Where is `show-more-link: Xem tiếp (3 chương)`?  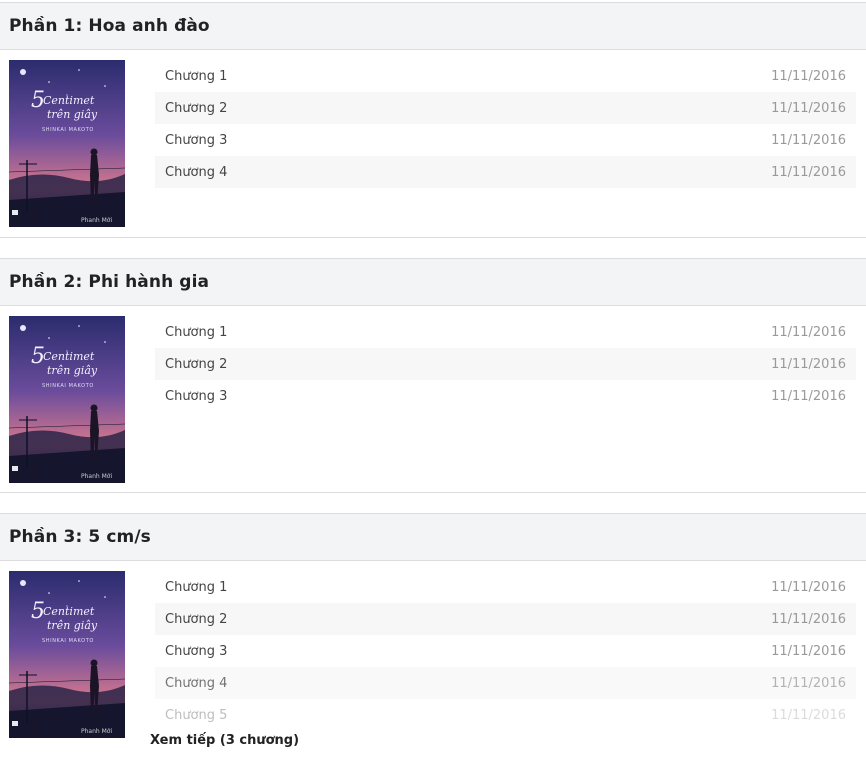
show-more-link: Xem tiếp (3 chương) is located at coordinates (224, 740).